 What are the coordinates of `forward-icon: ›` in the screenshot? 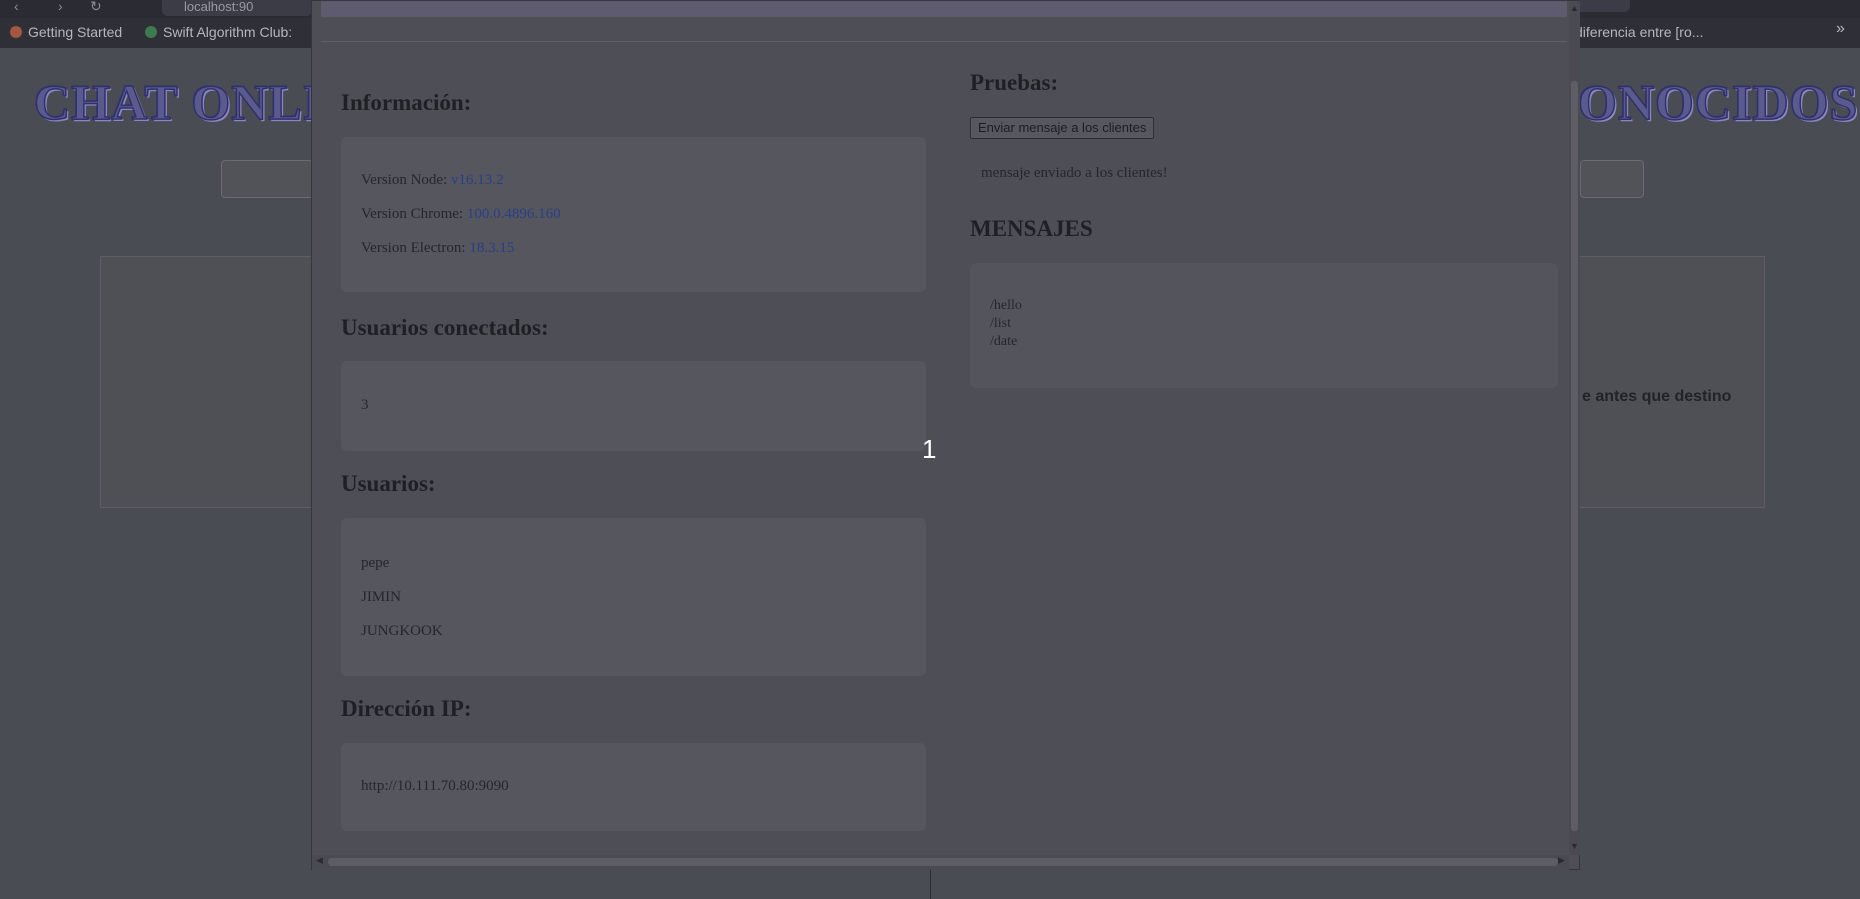 It's located at (60, 7).